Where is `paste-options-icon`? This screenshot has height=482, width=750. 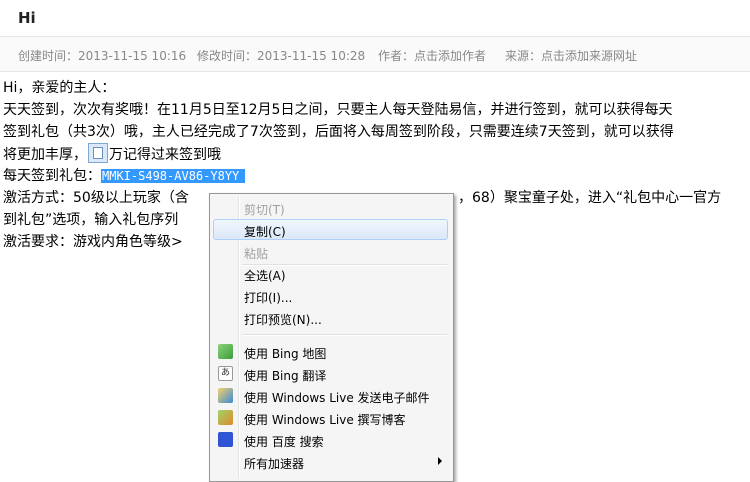 paste-options-icon is located at coordinates (98, 153).